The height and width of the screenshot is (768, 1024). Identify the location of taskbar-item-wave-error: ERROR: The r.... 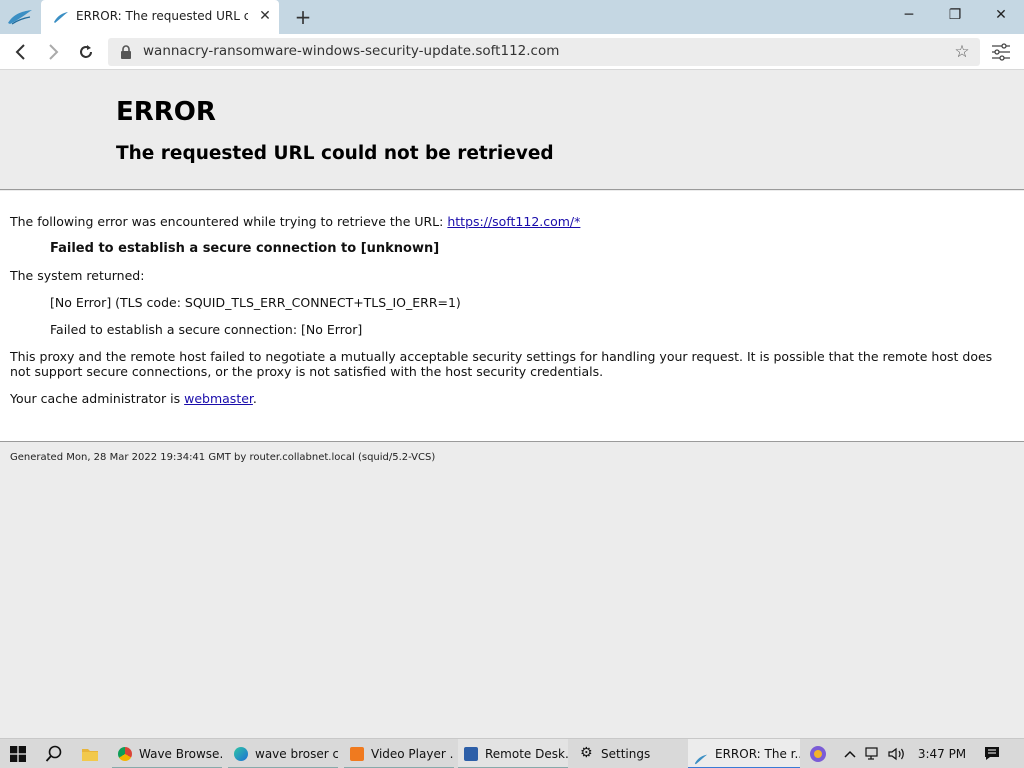
(744, 753).